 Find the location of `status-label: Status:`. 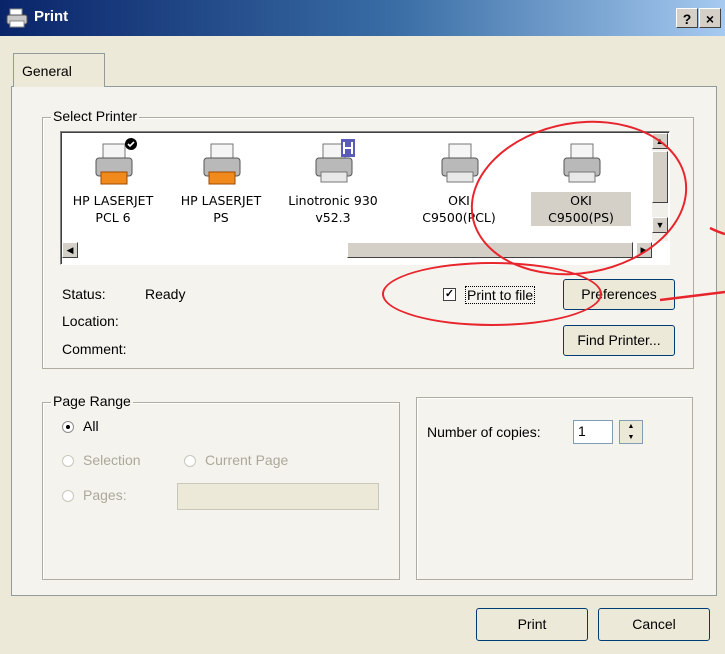

status-label: Status: is located at coordinates (84, 294).